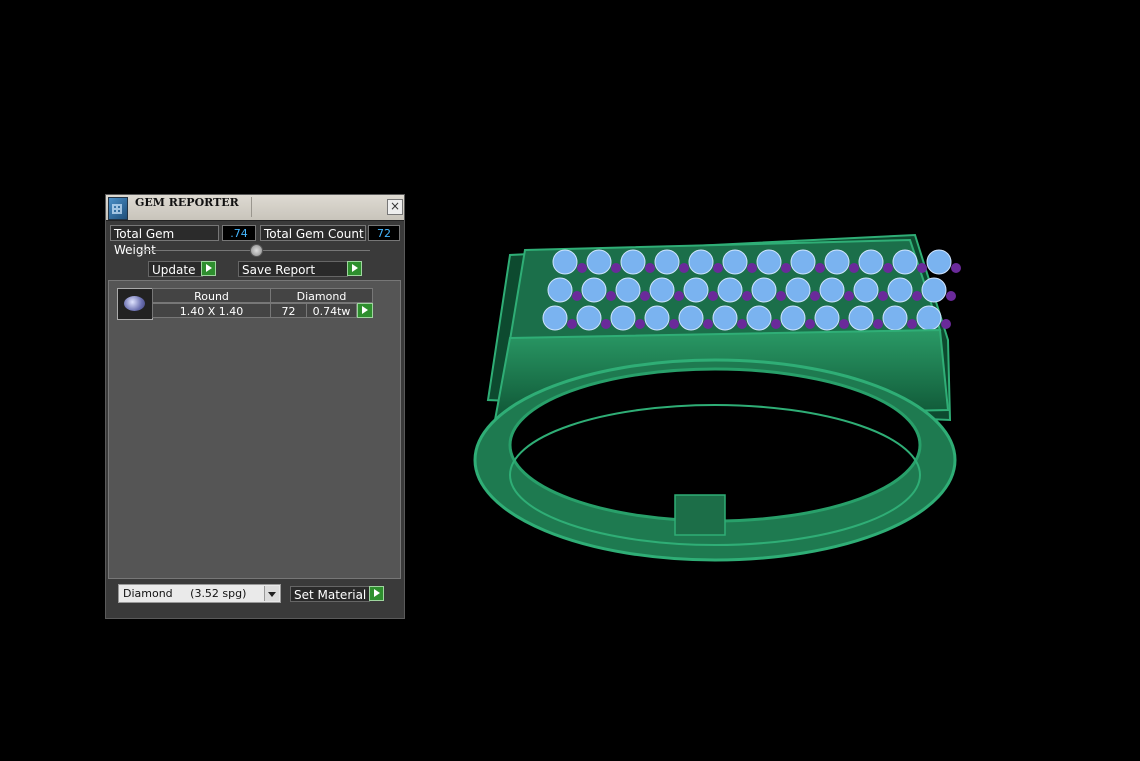  Describe the element at coordinates (255, 208) in the screenshot. I see `title-bar: GEM REPORTER ×` at that location.